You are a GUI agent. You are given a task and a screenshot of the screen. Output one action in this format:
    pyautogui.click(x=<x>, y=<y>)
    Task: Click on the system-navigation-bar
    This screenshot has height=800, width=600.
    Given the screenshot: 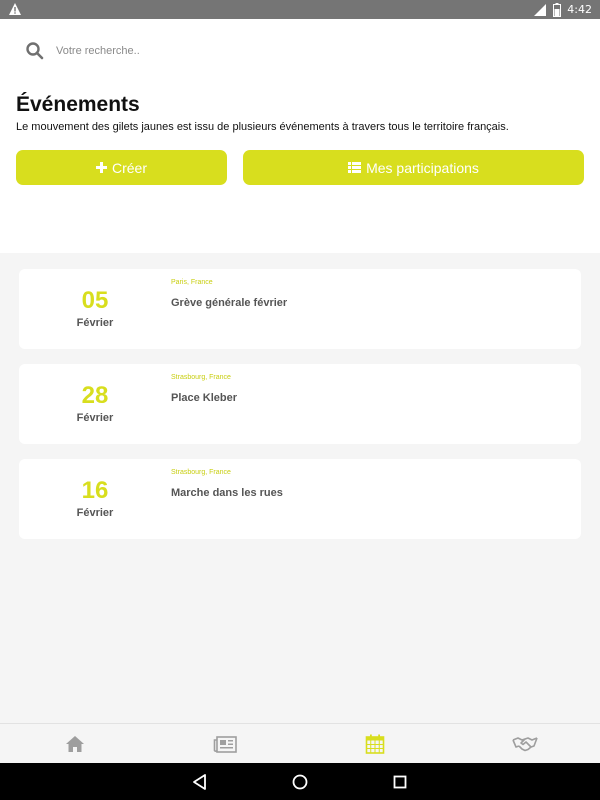 What is the action you would take?
    pyautogui.click(x=300, y=781)
    